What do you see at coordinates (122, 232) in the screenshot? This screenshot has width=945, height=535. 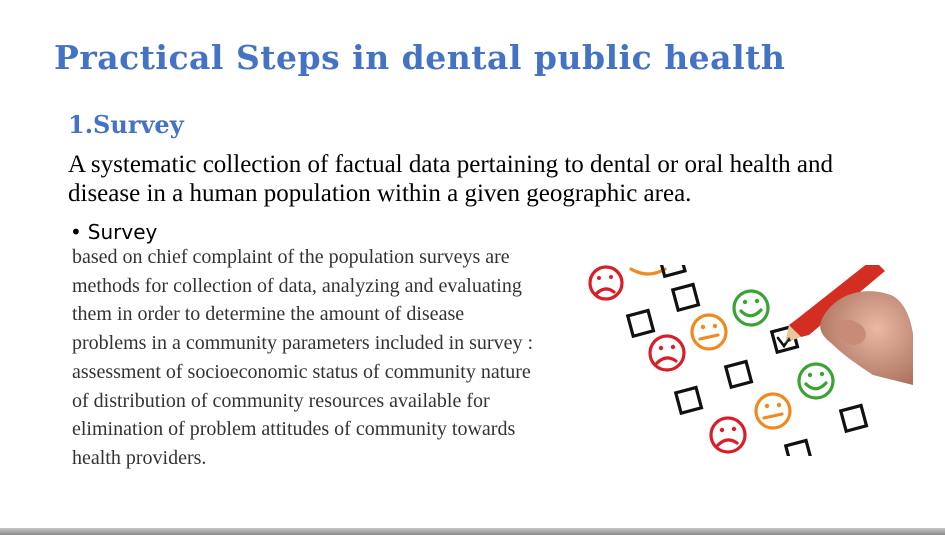 I see `bullet-label: Survey` at bounding box center [122, 232].